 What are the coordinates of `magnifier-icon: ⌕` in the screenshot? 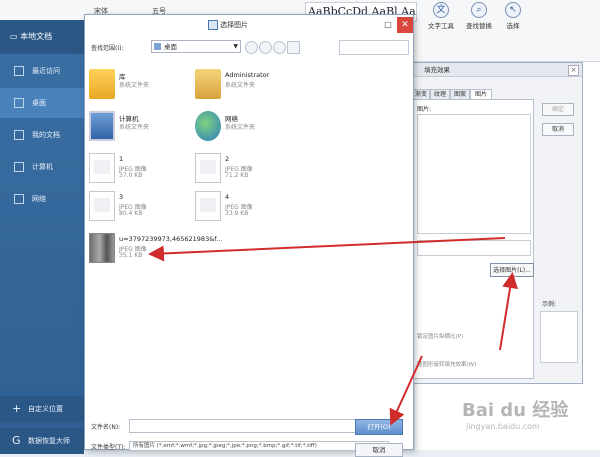 It's located at (479, 10).